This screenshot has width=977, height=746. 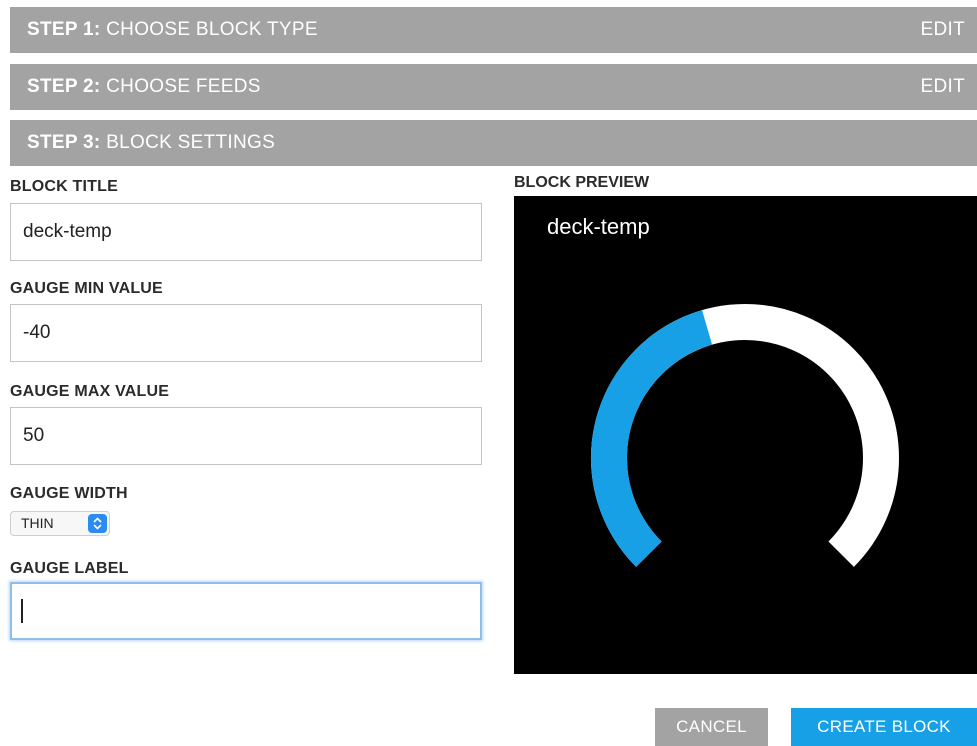 I want to click on block-title-label: BLOCK TITLE, so click(x=64, y=186).